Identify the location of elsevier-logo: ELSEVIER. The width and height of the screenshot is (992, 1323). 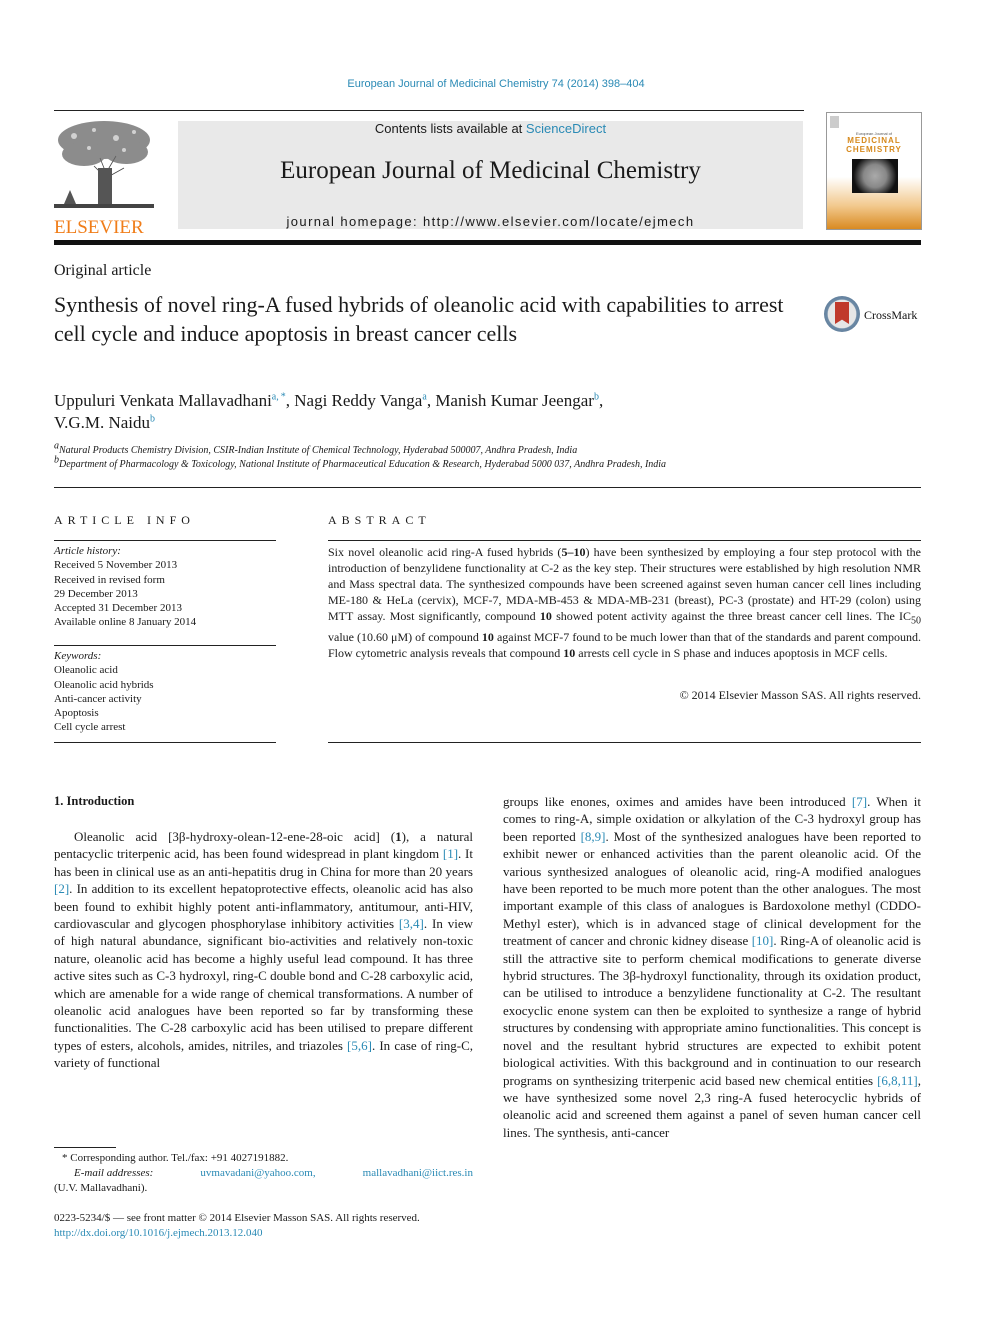
(106, 178).